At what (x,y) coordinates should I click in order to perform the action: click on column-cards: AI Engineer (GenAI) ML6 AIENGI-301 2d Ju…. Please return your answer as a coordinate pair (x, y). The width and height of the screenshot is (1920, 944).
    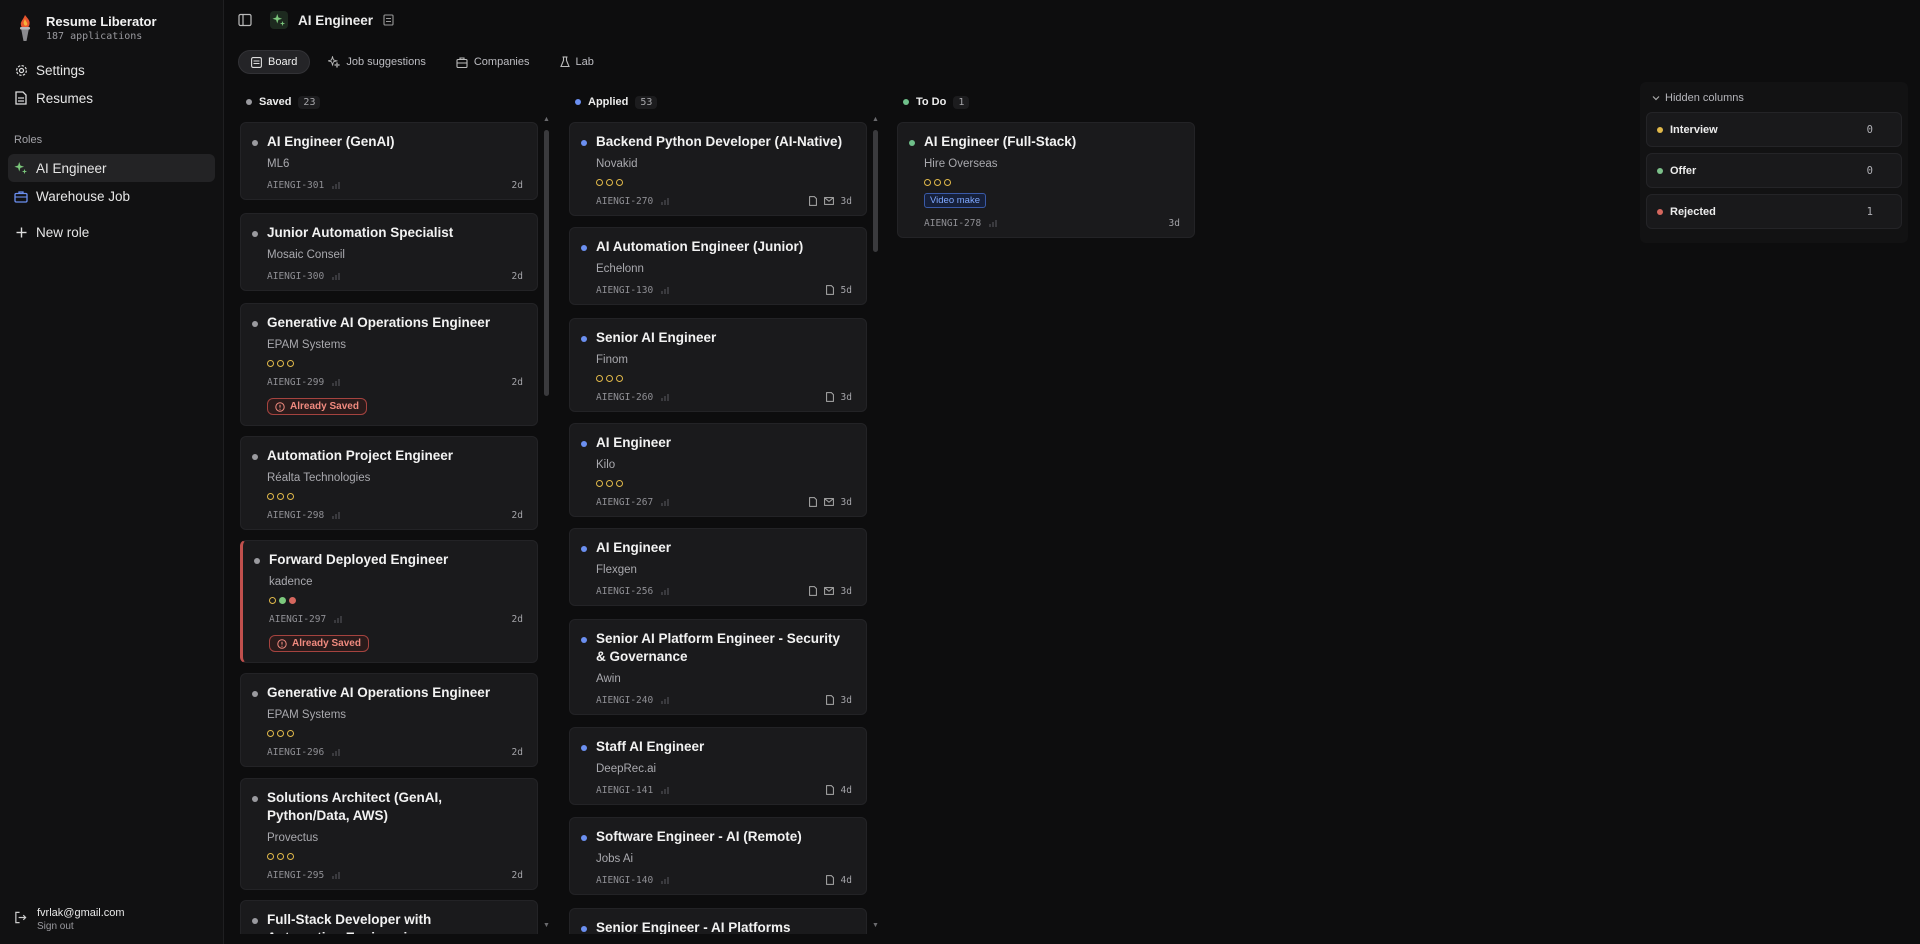
    Looking at the image, I should click on (390, 528).